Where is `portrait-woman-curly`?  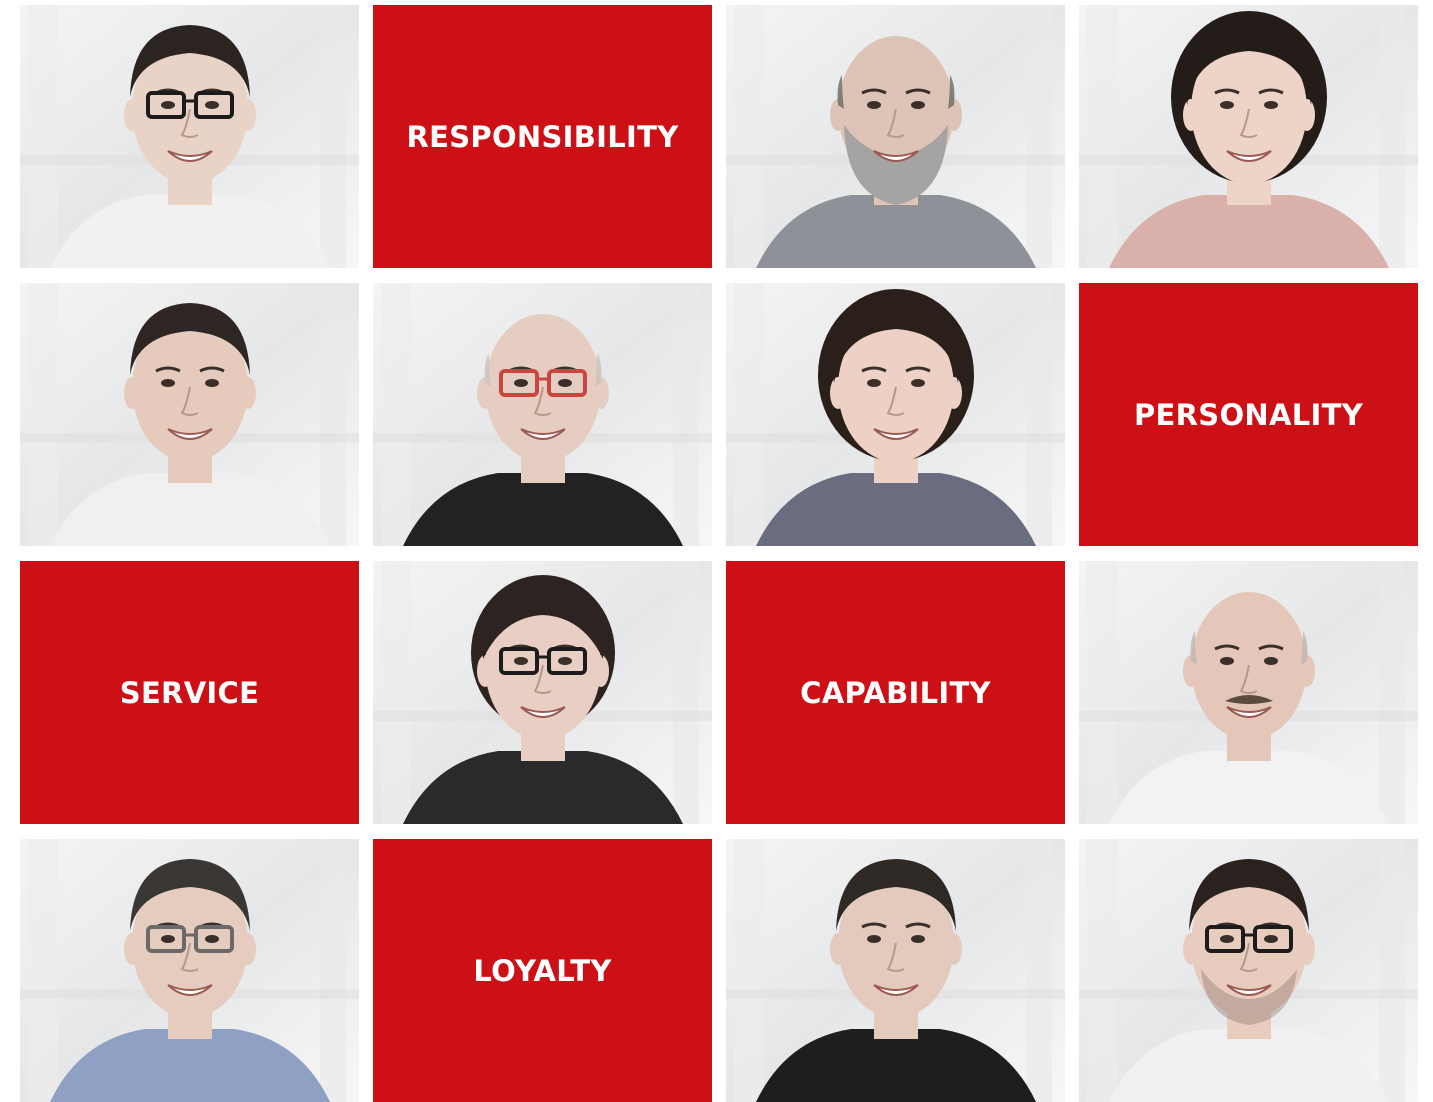 portrait-woman-curly is located at coordinates (1248, 136).